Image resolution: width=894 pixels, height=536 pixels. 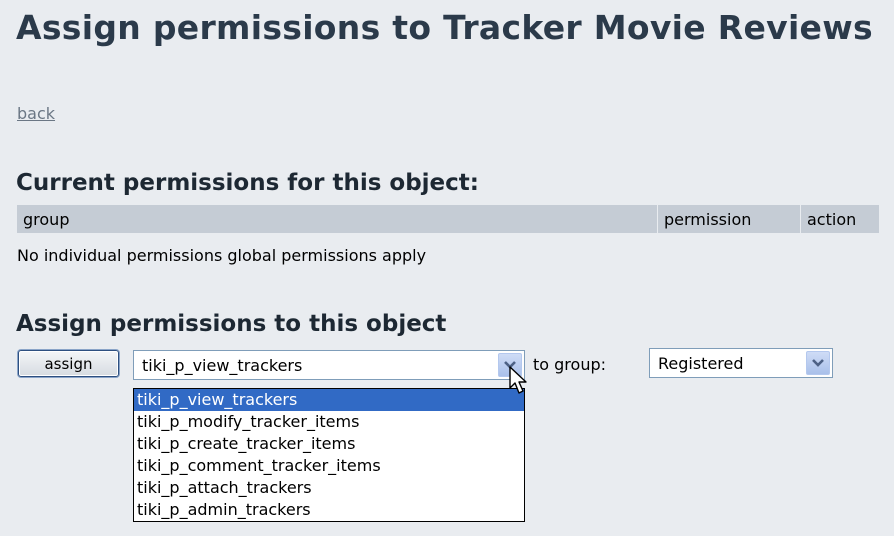 What do you see at coordinates (329, 510) in the screenshot?
I see `dropdown-option: tiki_p_admin_trackers` at bounding box center [329, 510].